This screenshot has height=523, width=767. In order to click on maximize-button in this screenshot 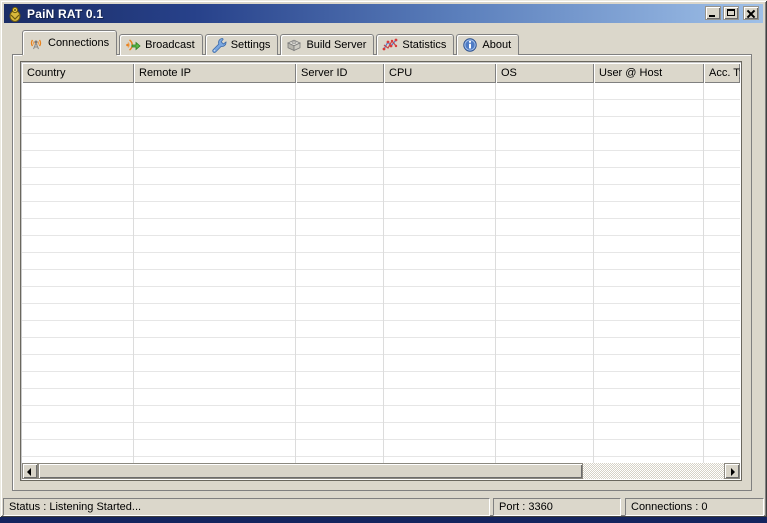, I will do `click(731, 13)`.